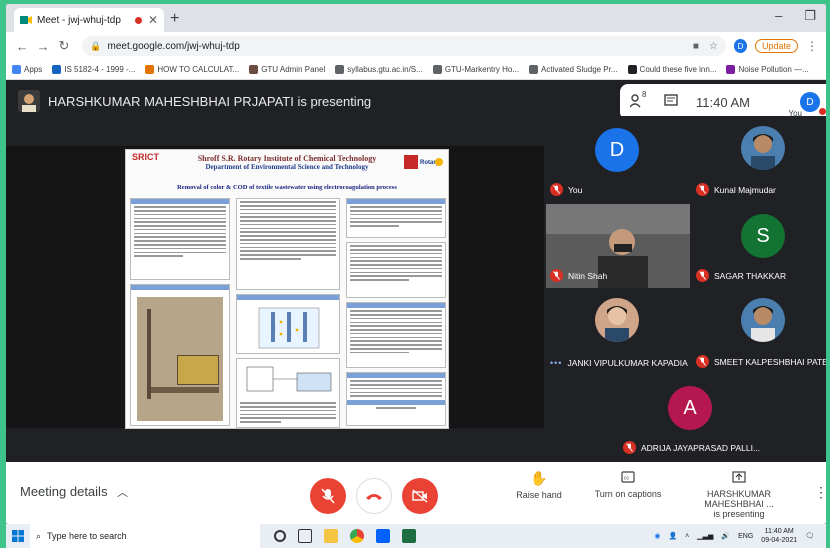  Describe the element at coordinates (672, 536) in the screenshot. I see `people-tray-icon: 👤` at that location.